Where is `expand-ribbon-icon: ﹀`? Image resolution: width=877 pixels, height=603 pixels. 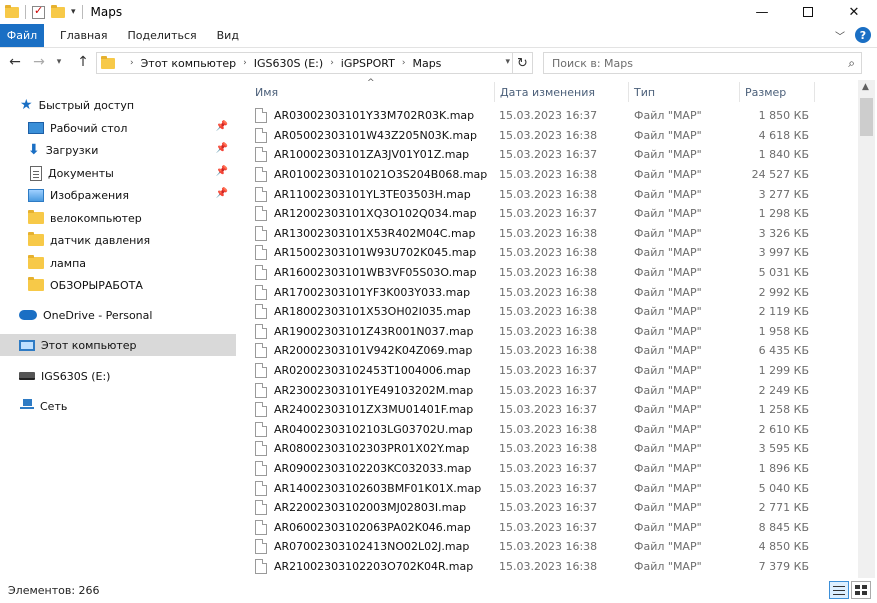
expand-ribbon-icon: ﹀ is located at coordinates (840, 35).